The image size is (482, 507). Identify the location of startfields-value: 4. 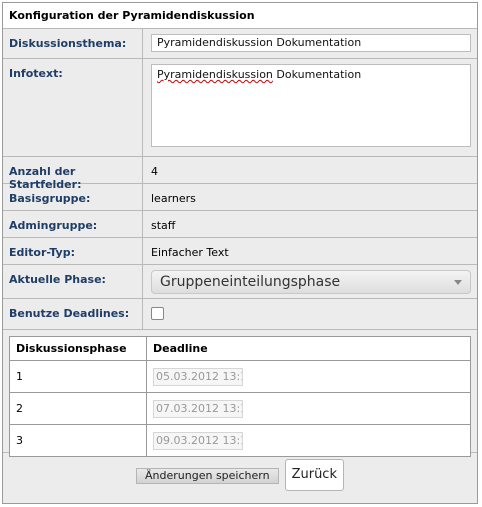
(154, 171).